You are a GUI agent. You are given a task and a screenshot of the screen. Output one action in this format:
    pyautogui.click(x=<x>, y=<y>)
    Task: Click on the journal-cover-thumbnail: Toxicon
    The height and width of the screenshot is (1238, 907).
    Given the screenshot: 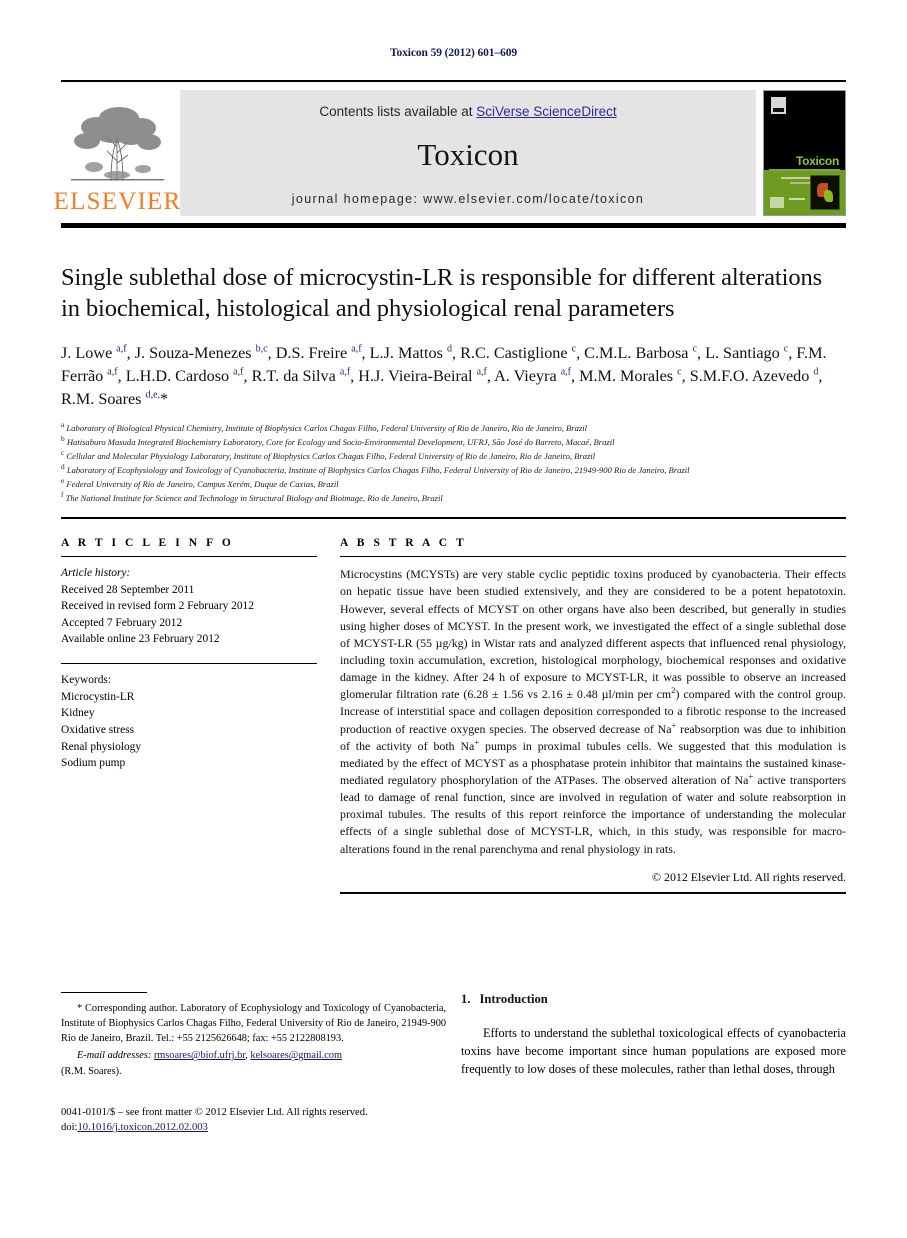 What is the action you would take?
    pyautogui.click(x=804, y=153)
    